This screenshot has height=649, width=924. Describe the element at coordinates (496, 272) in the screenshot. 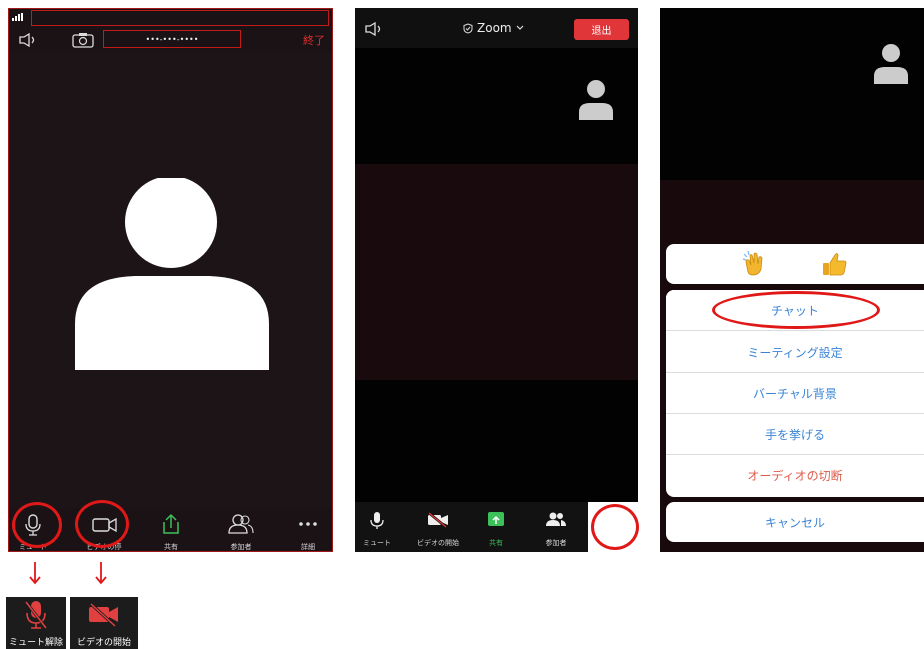

I see `video-area-middle` at that location.